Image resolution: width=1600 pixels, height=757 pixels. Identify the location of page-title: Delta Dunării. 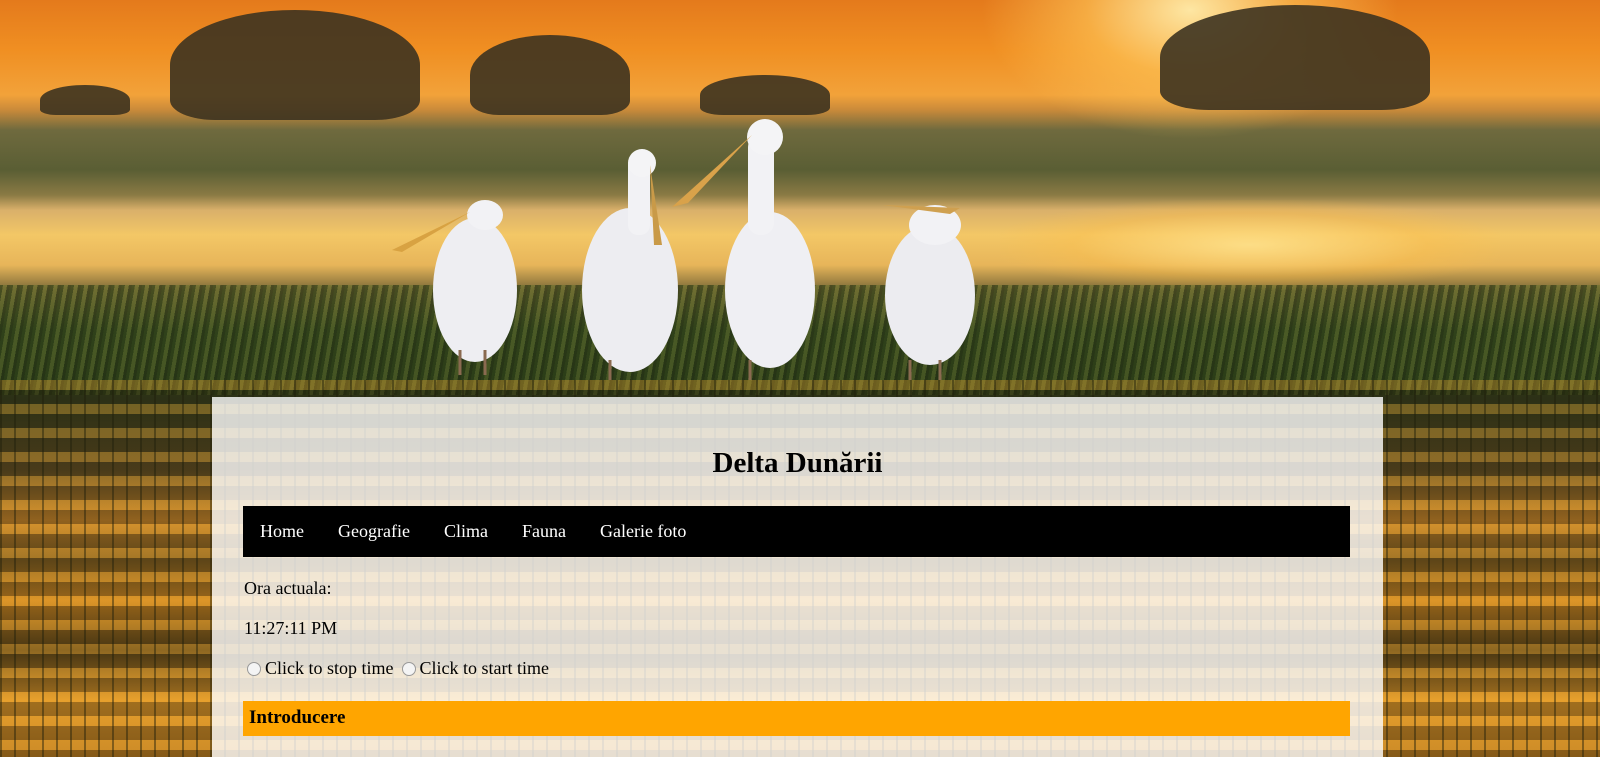
(797, 463).